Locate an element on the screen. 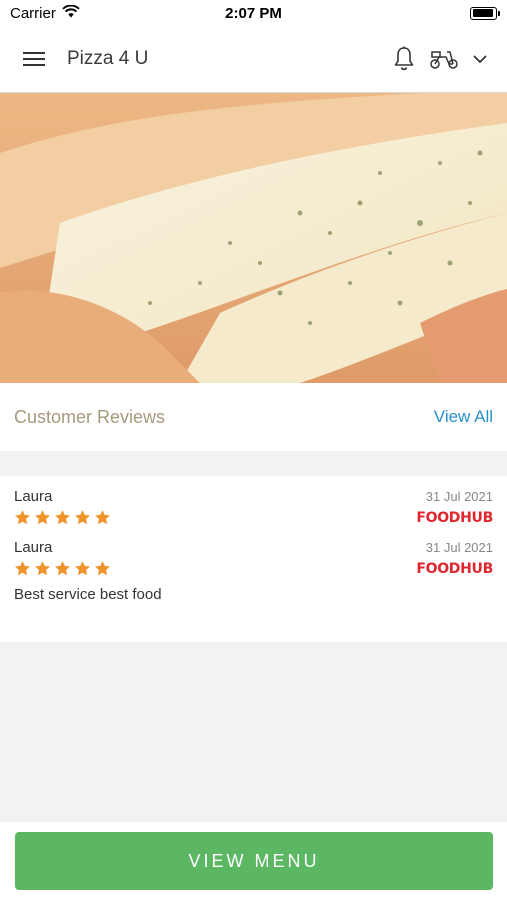 Image resolution: width=507 pixels, height=900 pixels. menu-icon is located at coordinates (34, 59).